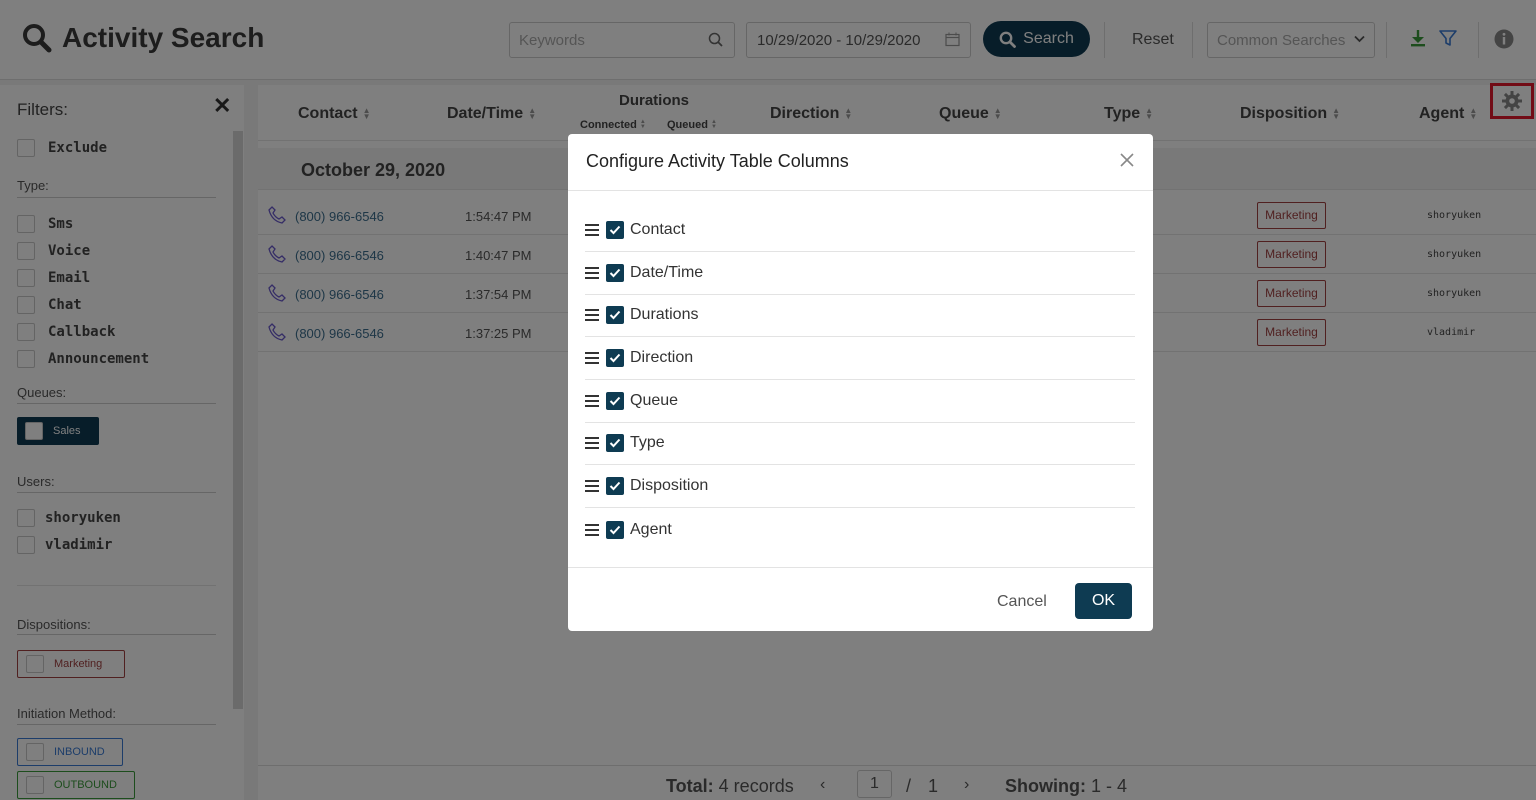 This screenshot has width=1536, height=800. What do you see at coordinates (860, 358) in the screenshot?
I see `column-option-direction: Direction` at bounding box center [860, 358].